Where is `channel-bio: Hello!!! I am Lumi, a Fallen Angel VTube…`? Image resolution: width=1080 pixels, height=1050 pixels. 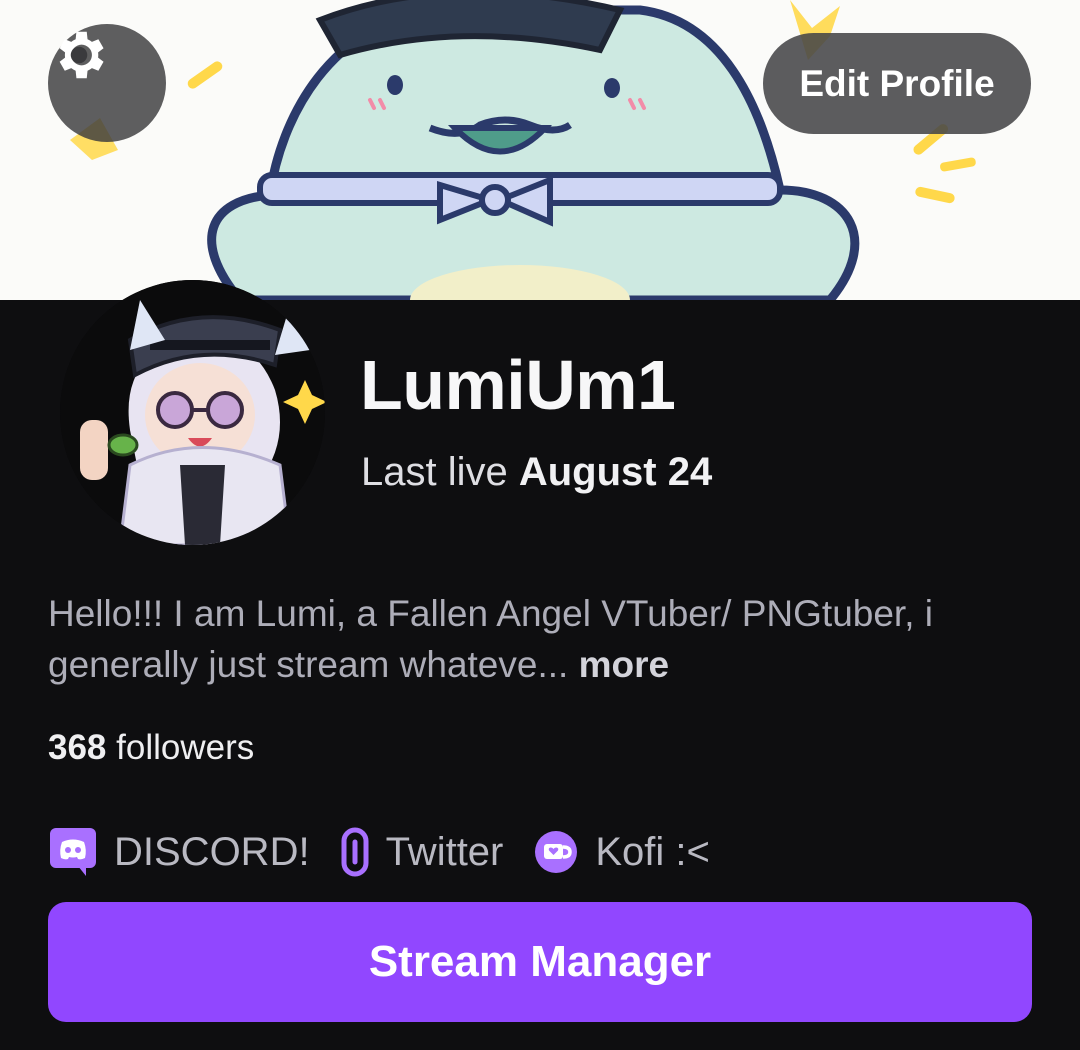
channel-bio: Hello!!! I am Lumi, a Fallen Angel VTube… is located at coordinates (543, 639).